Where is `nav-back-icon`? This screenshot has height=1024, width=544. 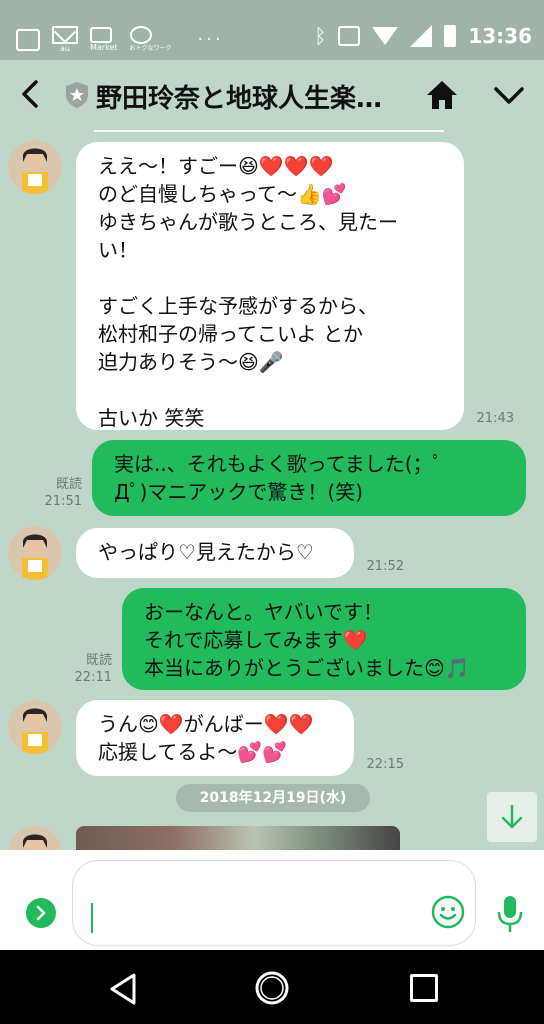
nav-back-icon is located at coordinates (123, 989).